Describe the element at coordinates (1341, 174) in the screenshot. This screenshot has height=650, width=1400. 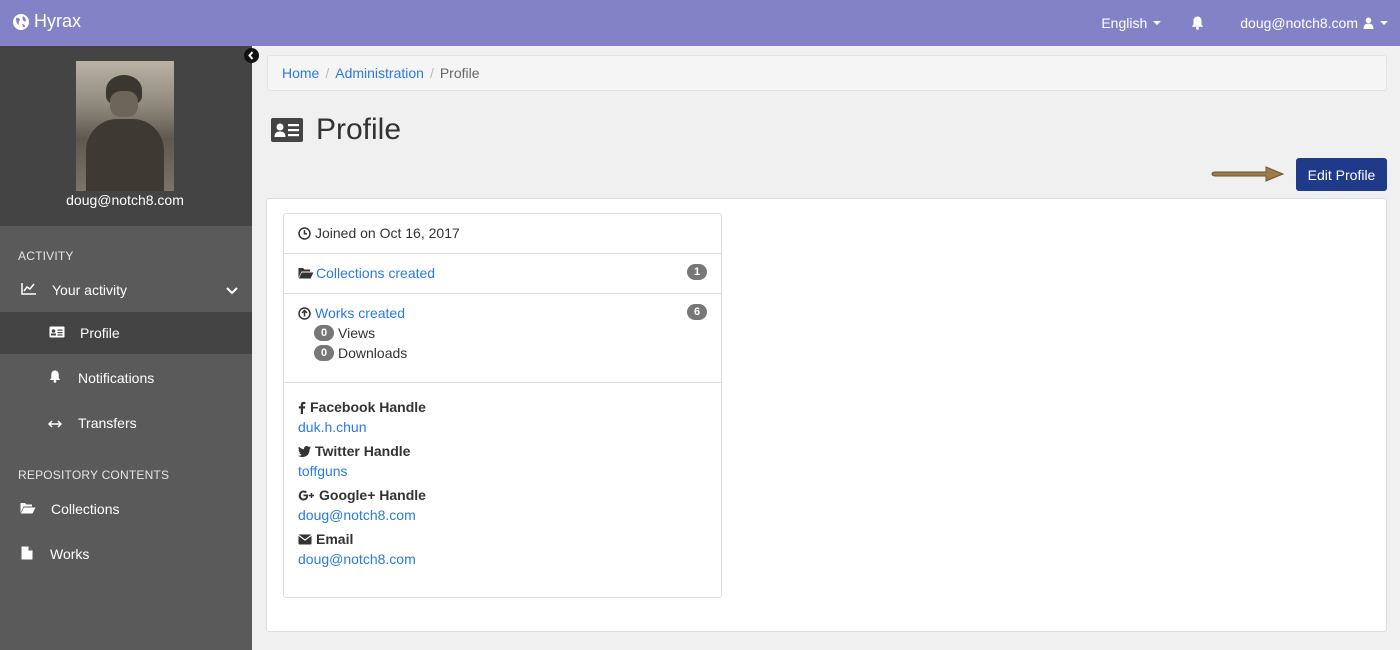
I see `edit-profile-button: Edit Profile` at that location.